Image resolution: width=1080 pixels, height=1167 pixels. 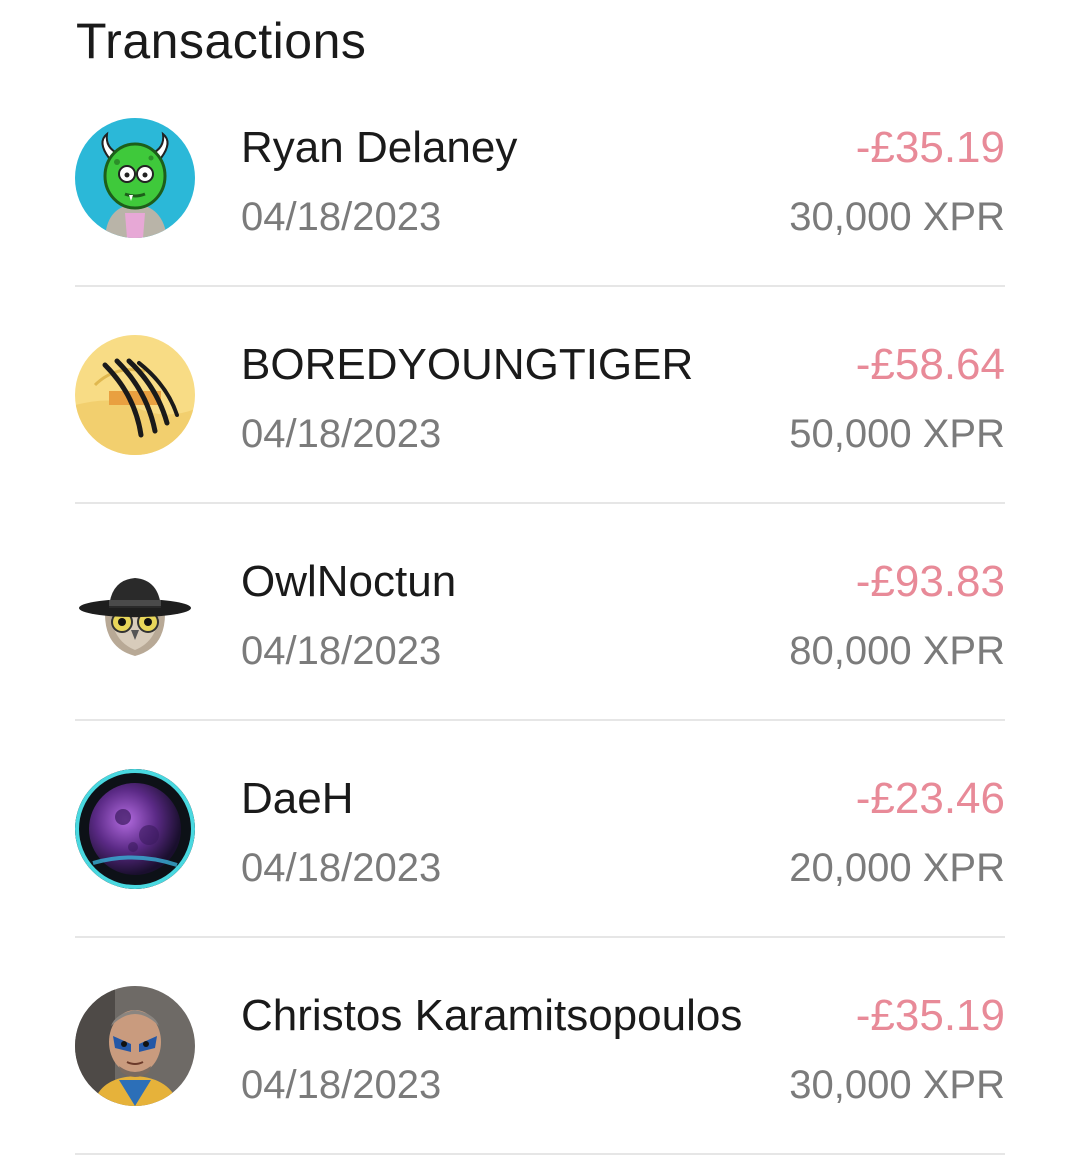 I want to click on transaction-name: DaeH, so click(x=297, y=798).